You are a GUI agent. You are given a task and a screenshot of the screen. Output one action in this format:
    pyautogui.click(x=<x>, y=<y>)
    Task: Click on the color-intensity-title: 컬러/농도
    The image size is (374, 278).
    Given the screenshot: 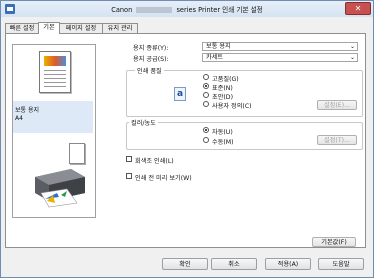 What is the action you would take?
    pyautogui.click(x=143, y=122)
    